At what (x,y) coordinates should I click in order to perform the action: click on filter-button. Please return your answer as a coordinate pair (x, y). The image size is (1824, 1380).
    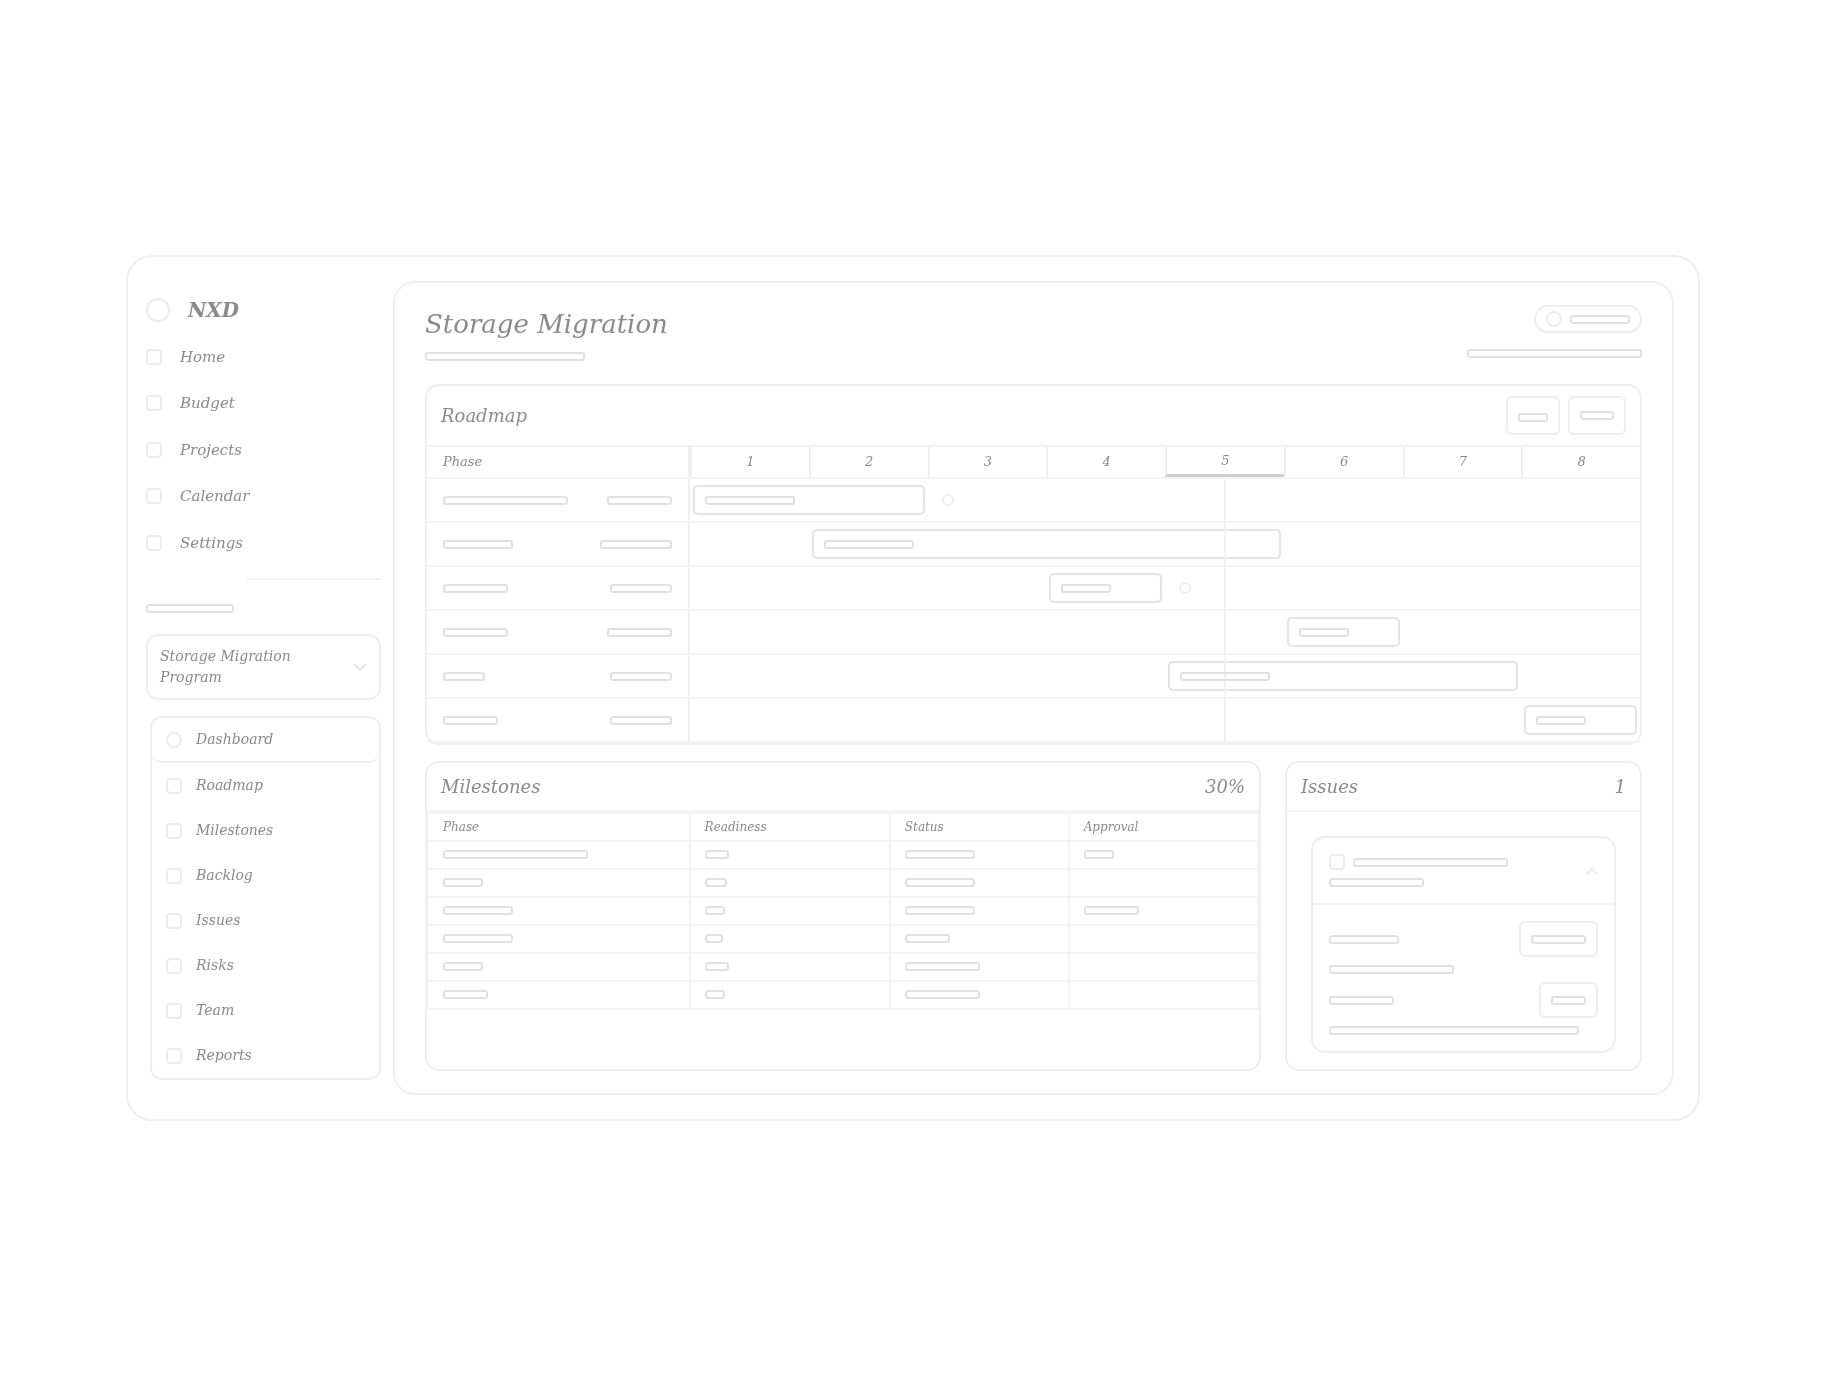
    Looking at the image, I should click on (1533, 415).